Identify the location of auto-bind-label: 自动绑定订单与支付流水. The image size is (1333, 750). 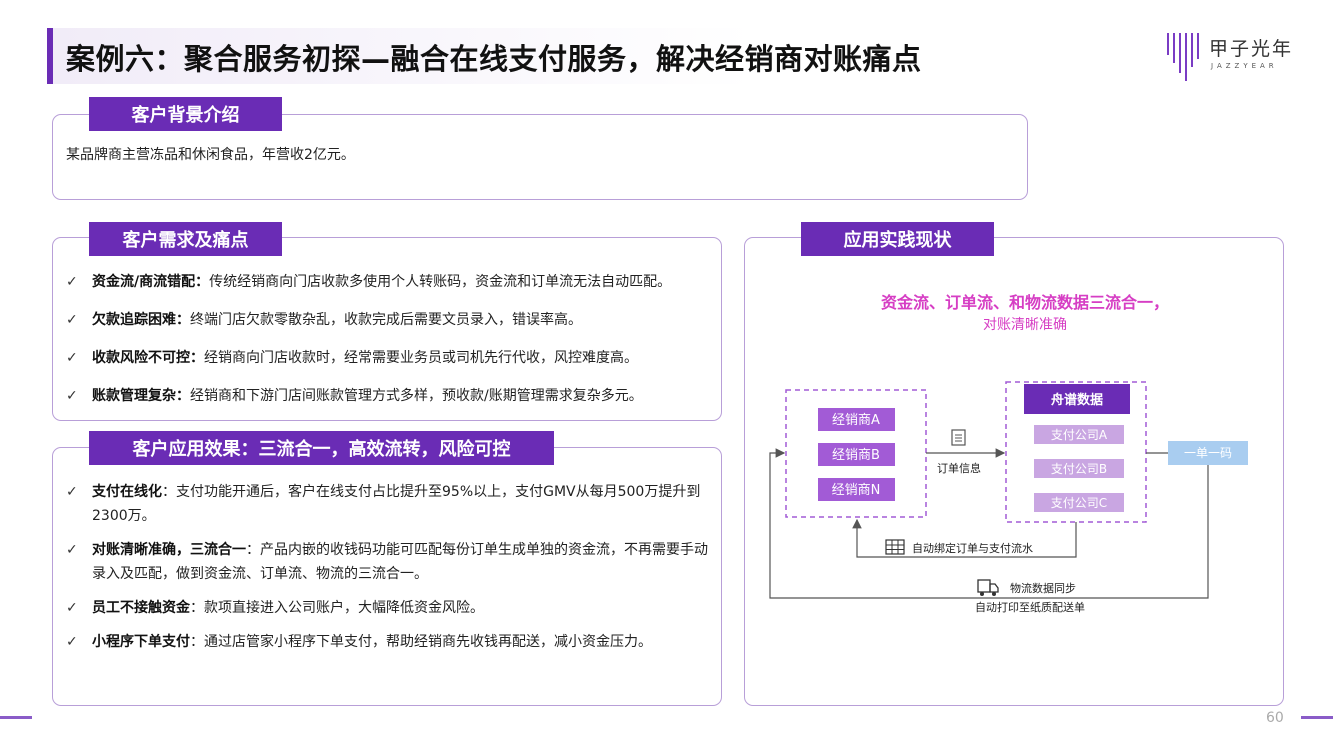
(972, 548).